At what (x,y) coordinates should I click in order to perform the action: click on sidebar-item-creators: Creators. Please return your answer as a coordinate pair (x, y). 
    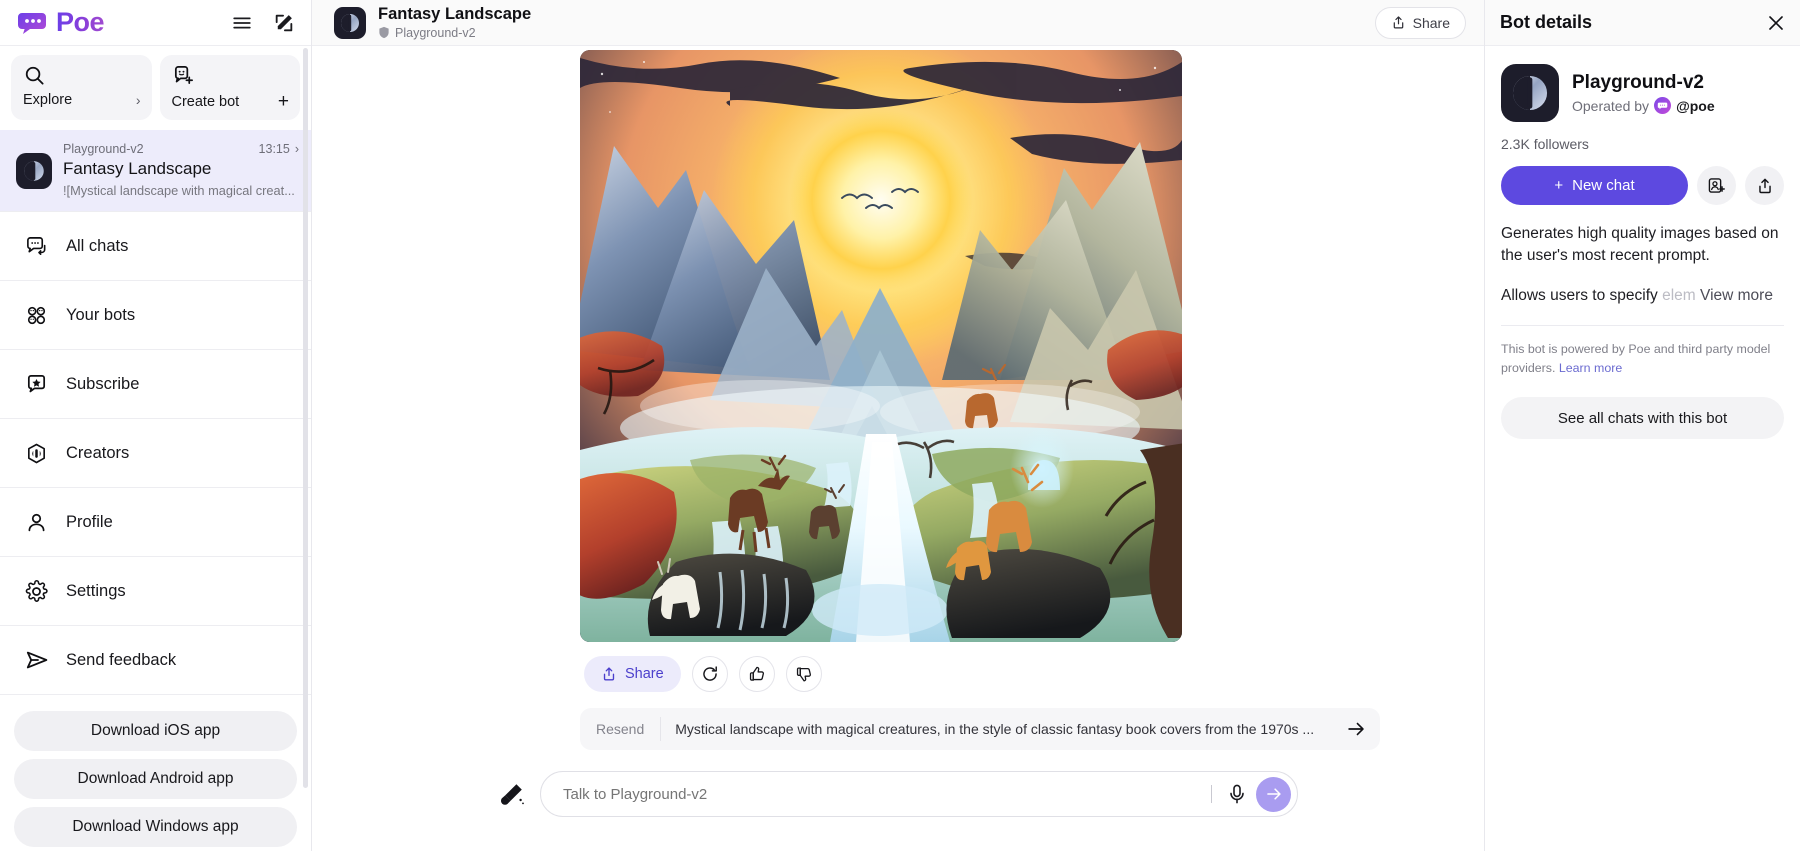
    Looking at the image, I should click on (155, 453).